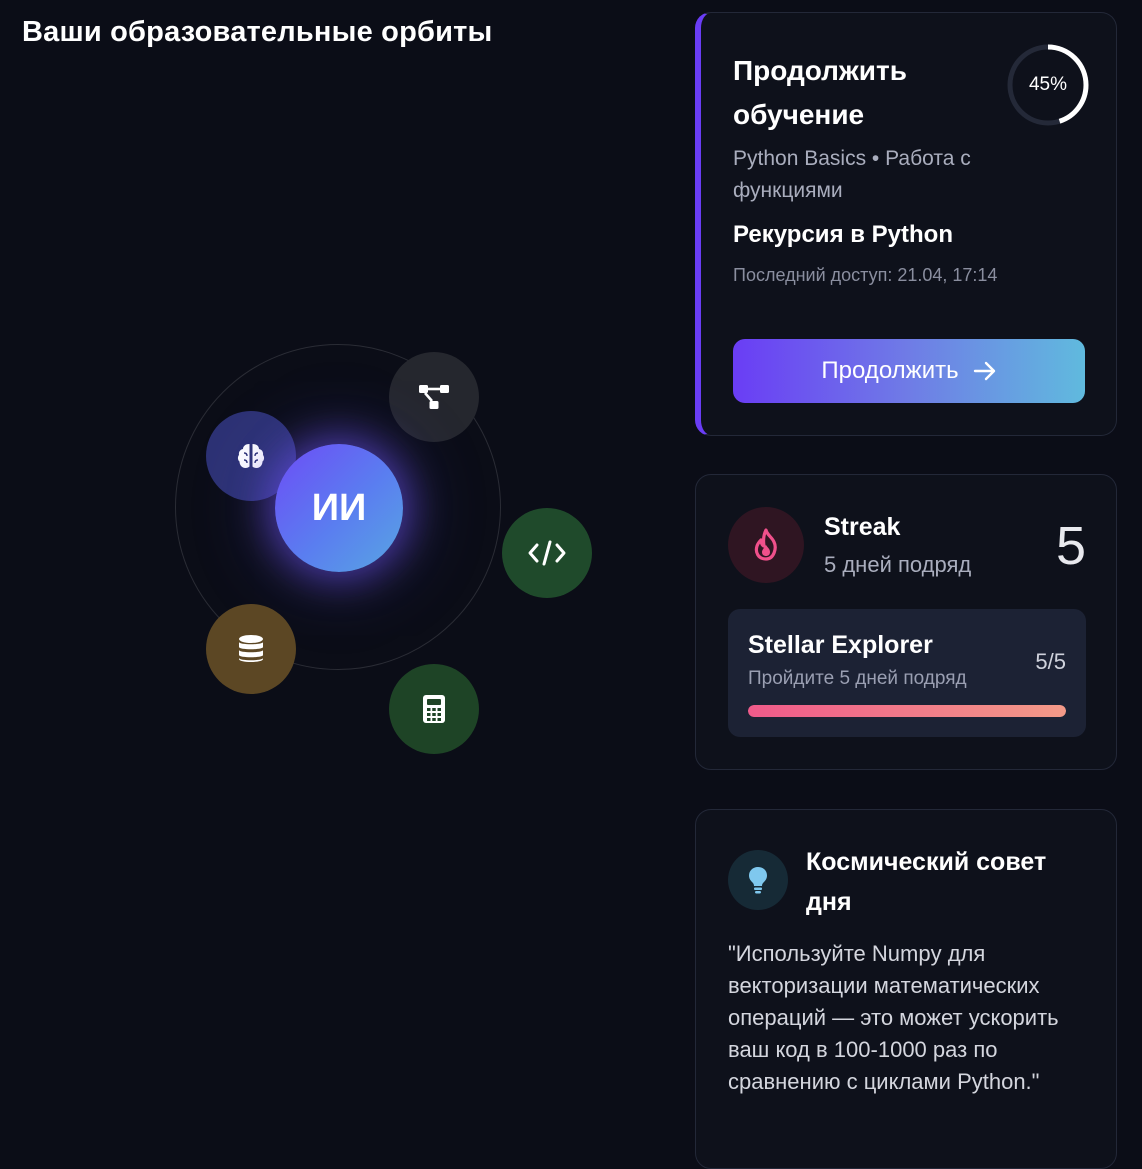 This screenshot has width=1142, height=1169. Describe the element at coordinates (984, 371) in the screenshot. I see `arrow-right-icon` at that location.